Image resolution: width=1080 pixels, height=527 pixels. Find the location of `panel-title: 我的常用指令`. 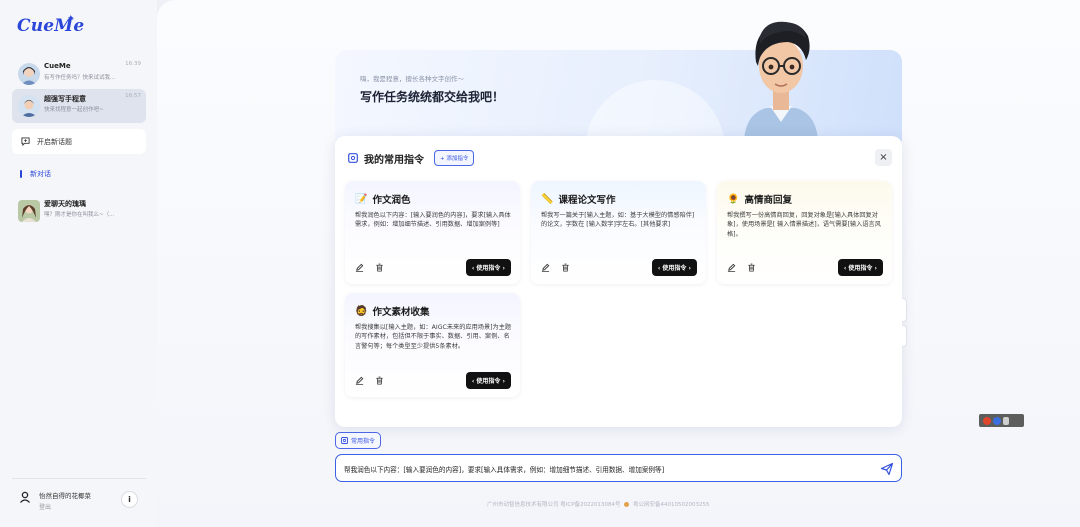

panel-title: 我的常用指令 is located at coordinates (394, 160).